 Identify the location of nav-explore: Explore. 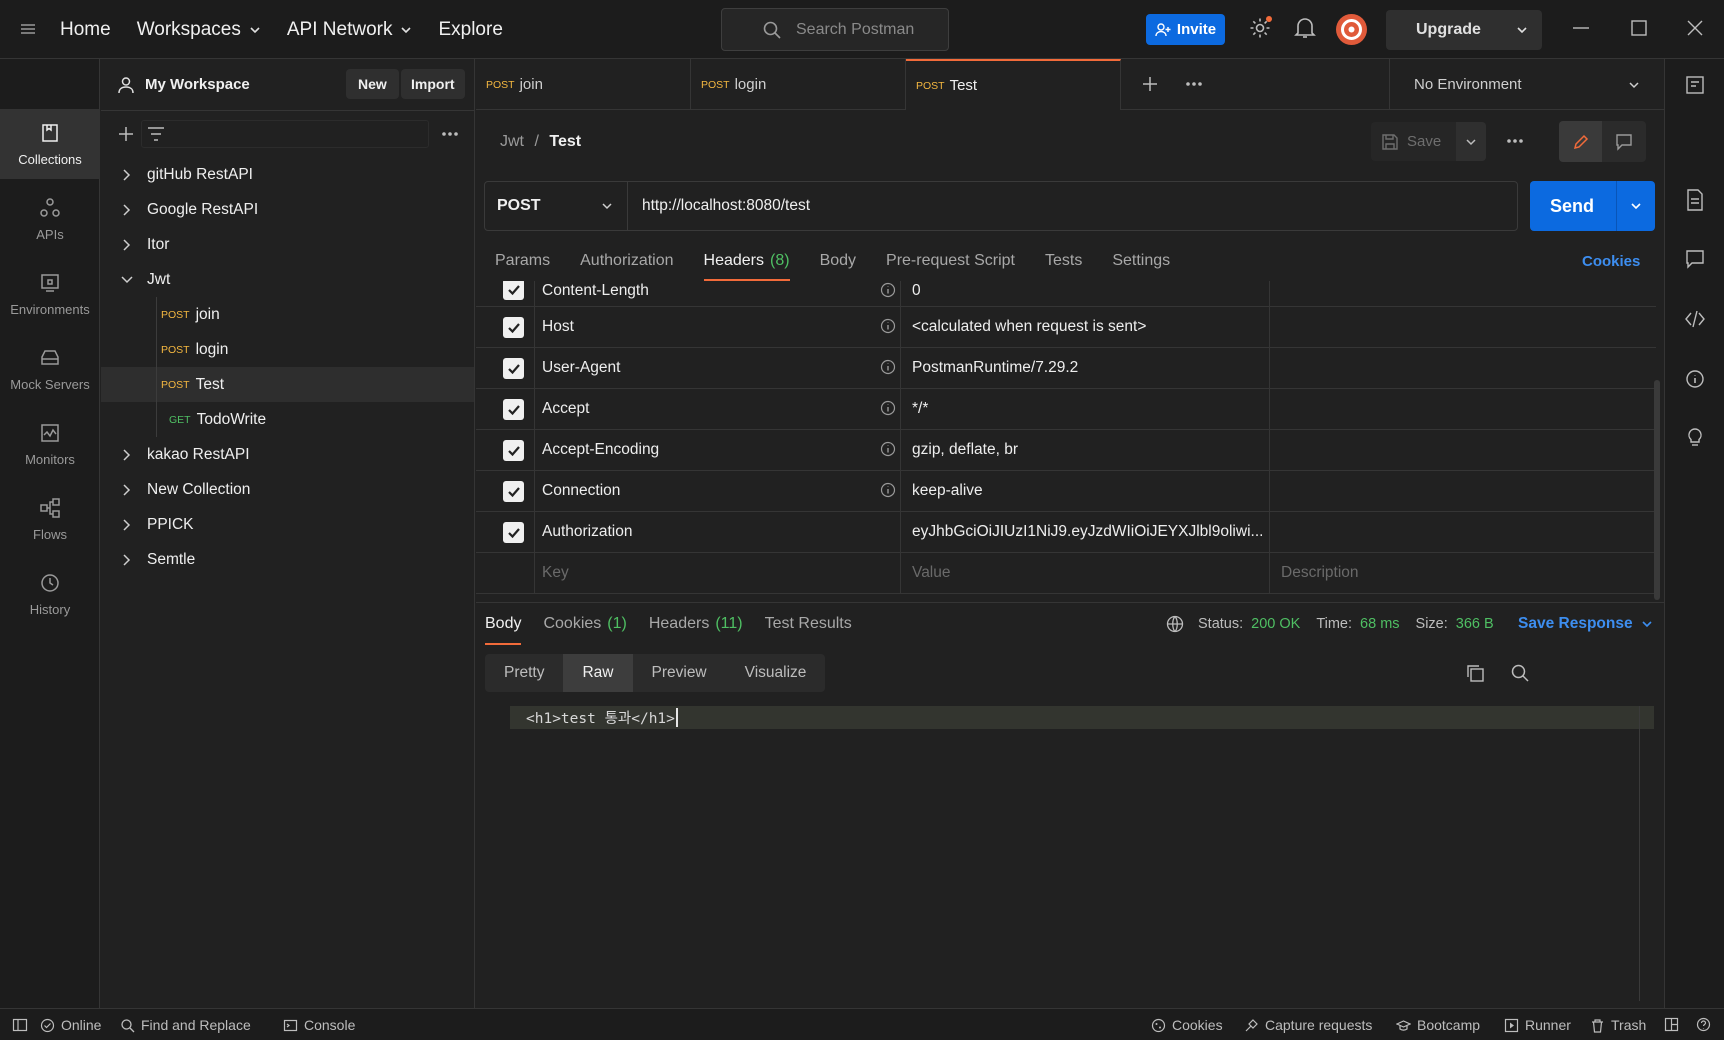
(470, 30).